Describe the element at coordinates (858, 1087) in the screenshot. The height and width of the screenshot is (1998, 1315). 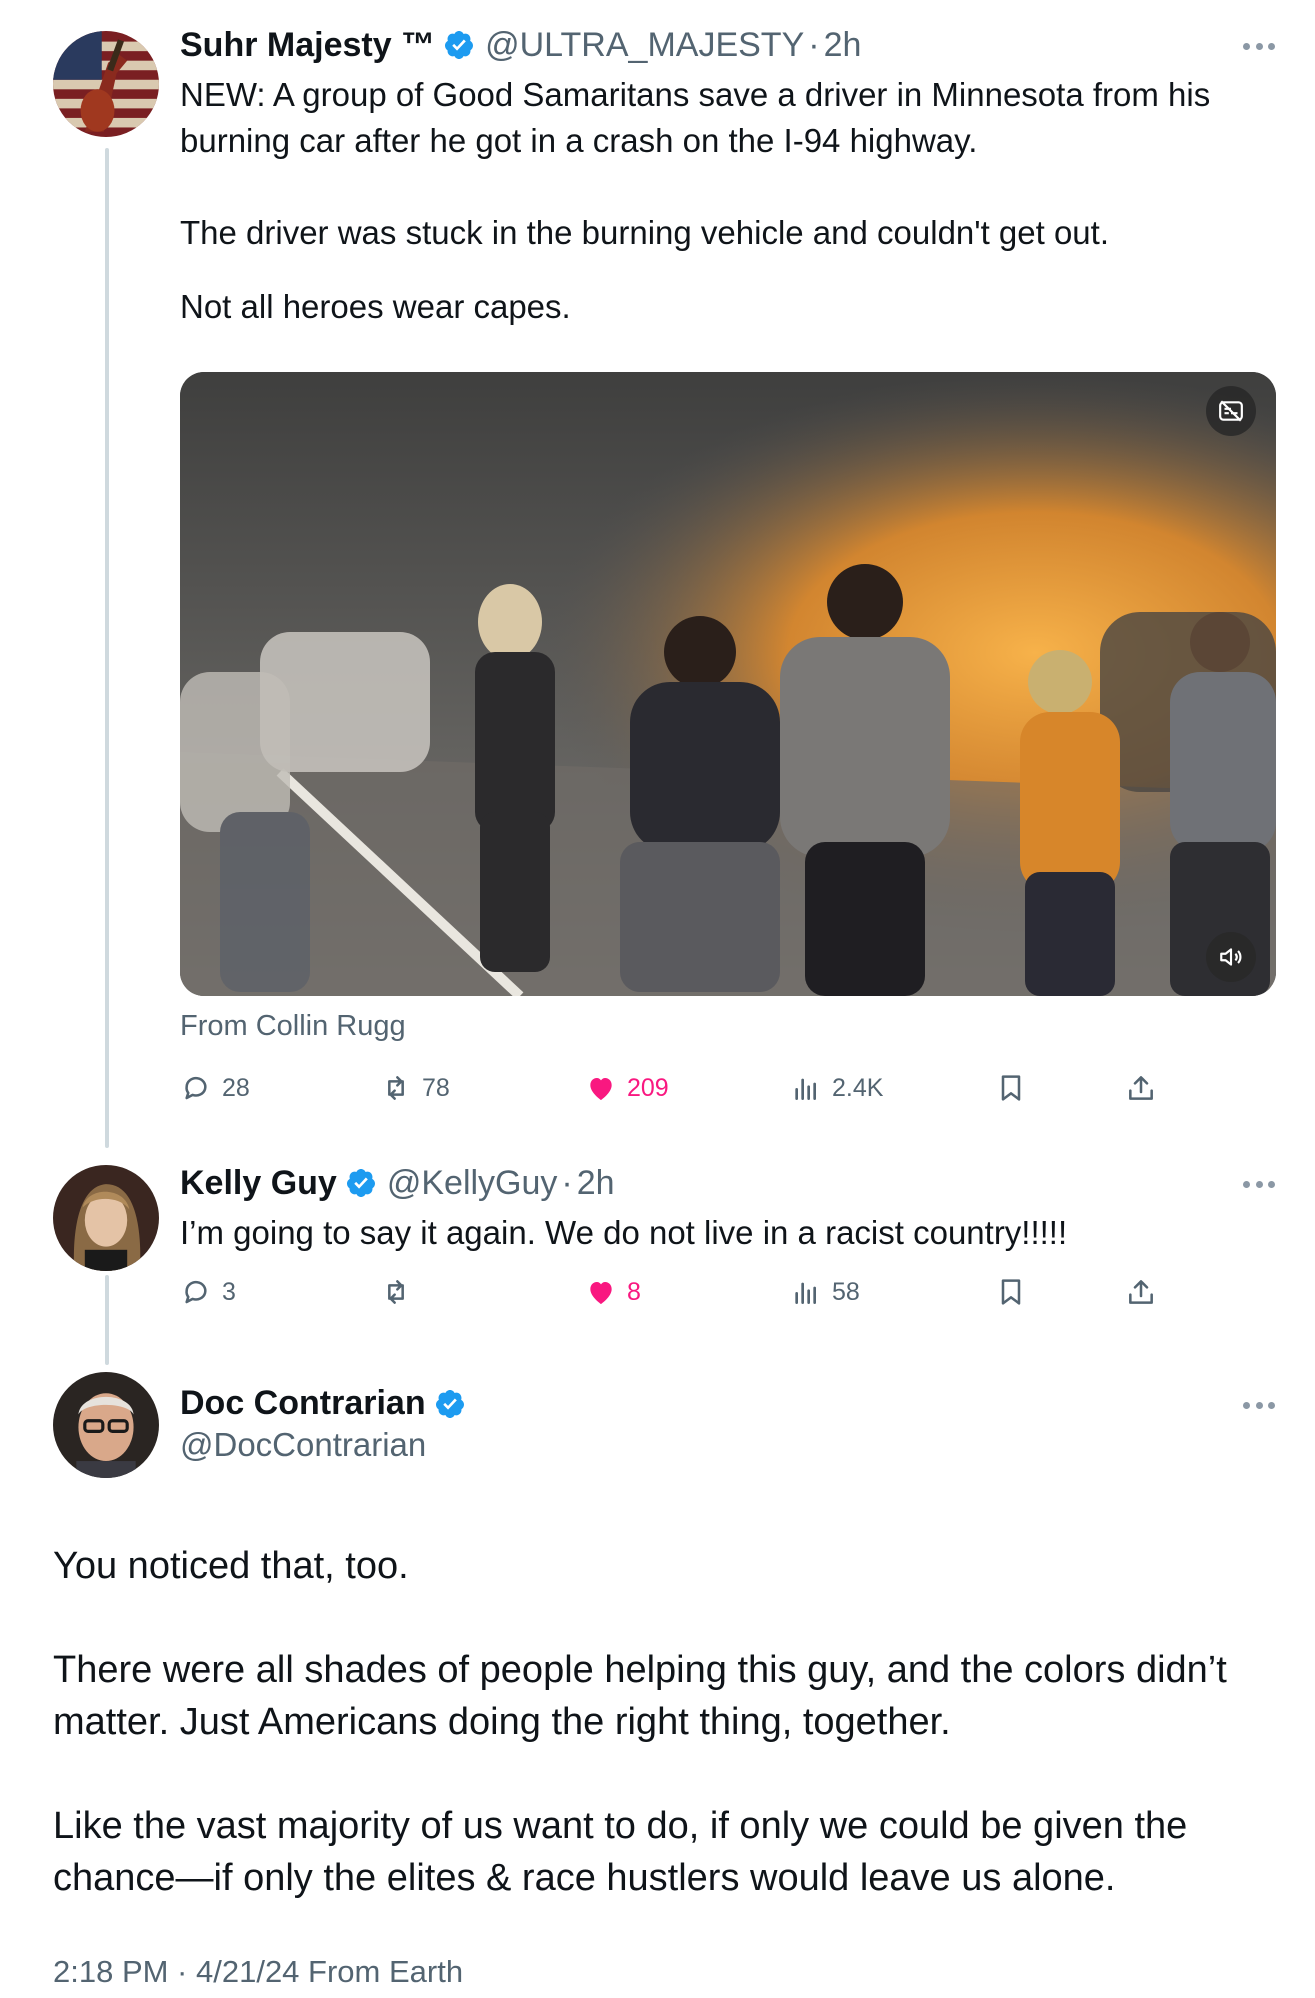
I see `view-count: 2.4K` at that location.